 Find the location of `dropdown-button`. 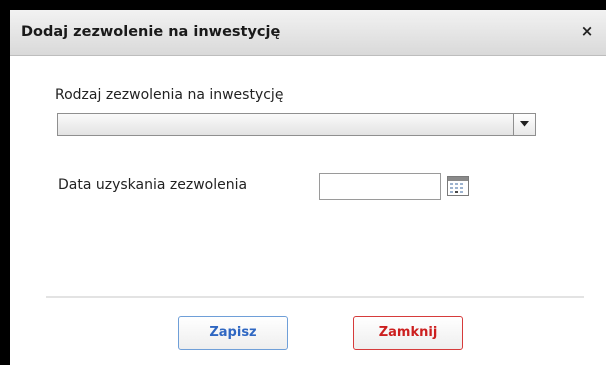

dropdown-button is located at coordinates (524, 124).